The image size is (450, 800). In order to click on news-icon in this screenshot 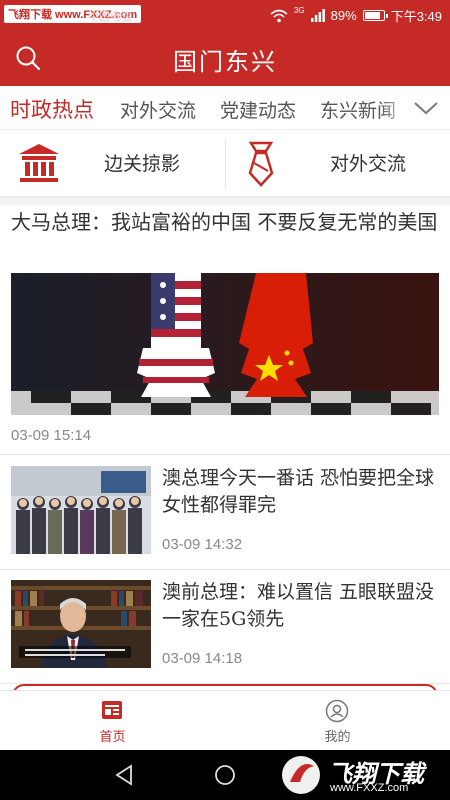, I will do `click(112, 710)`.